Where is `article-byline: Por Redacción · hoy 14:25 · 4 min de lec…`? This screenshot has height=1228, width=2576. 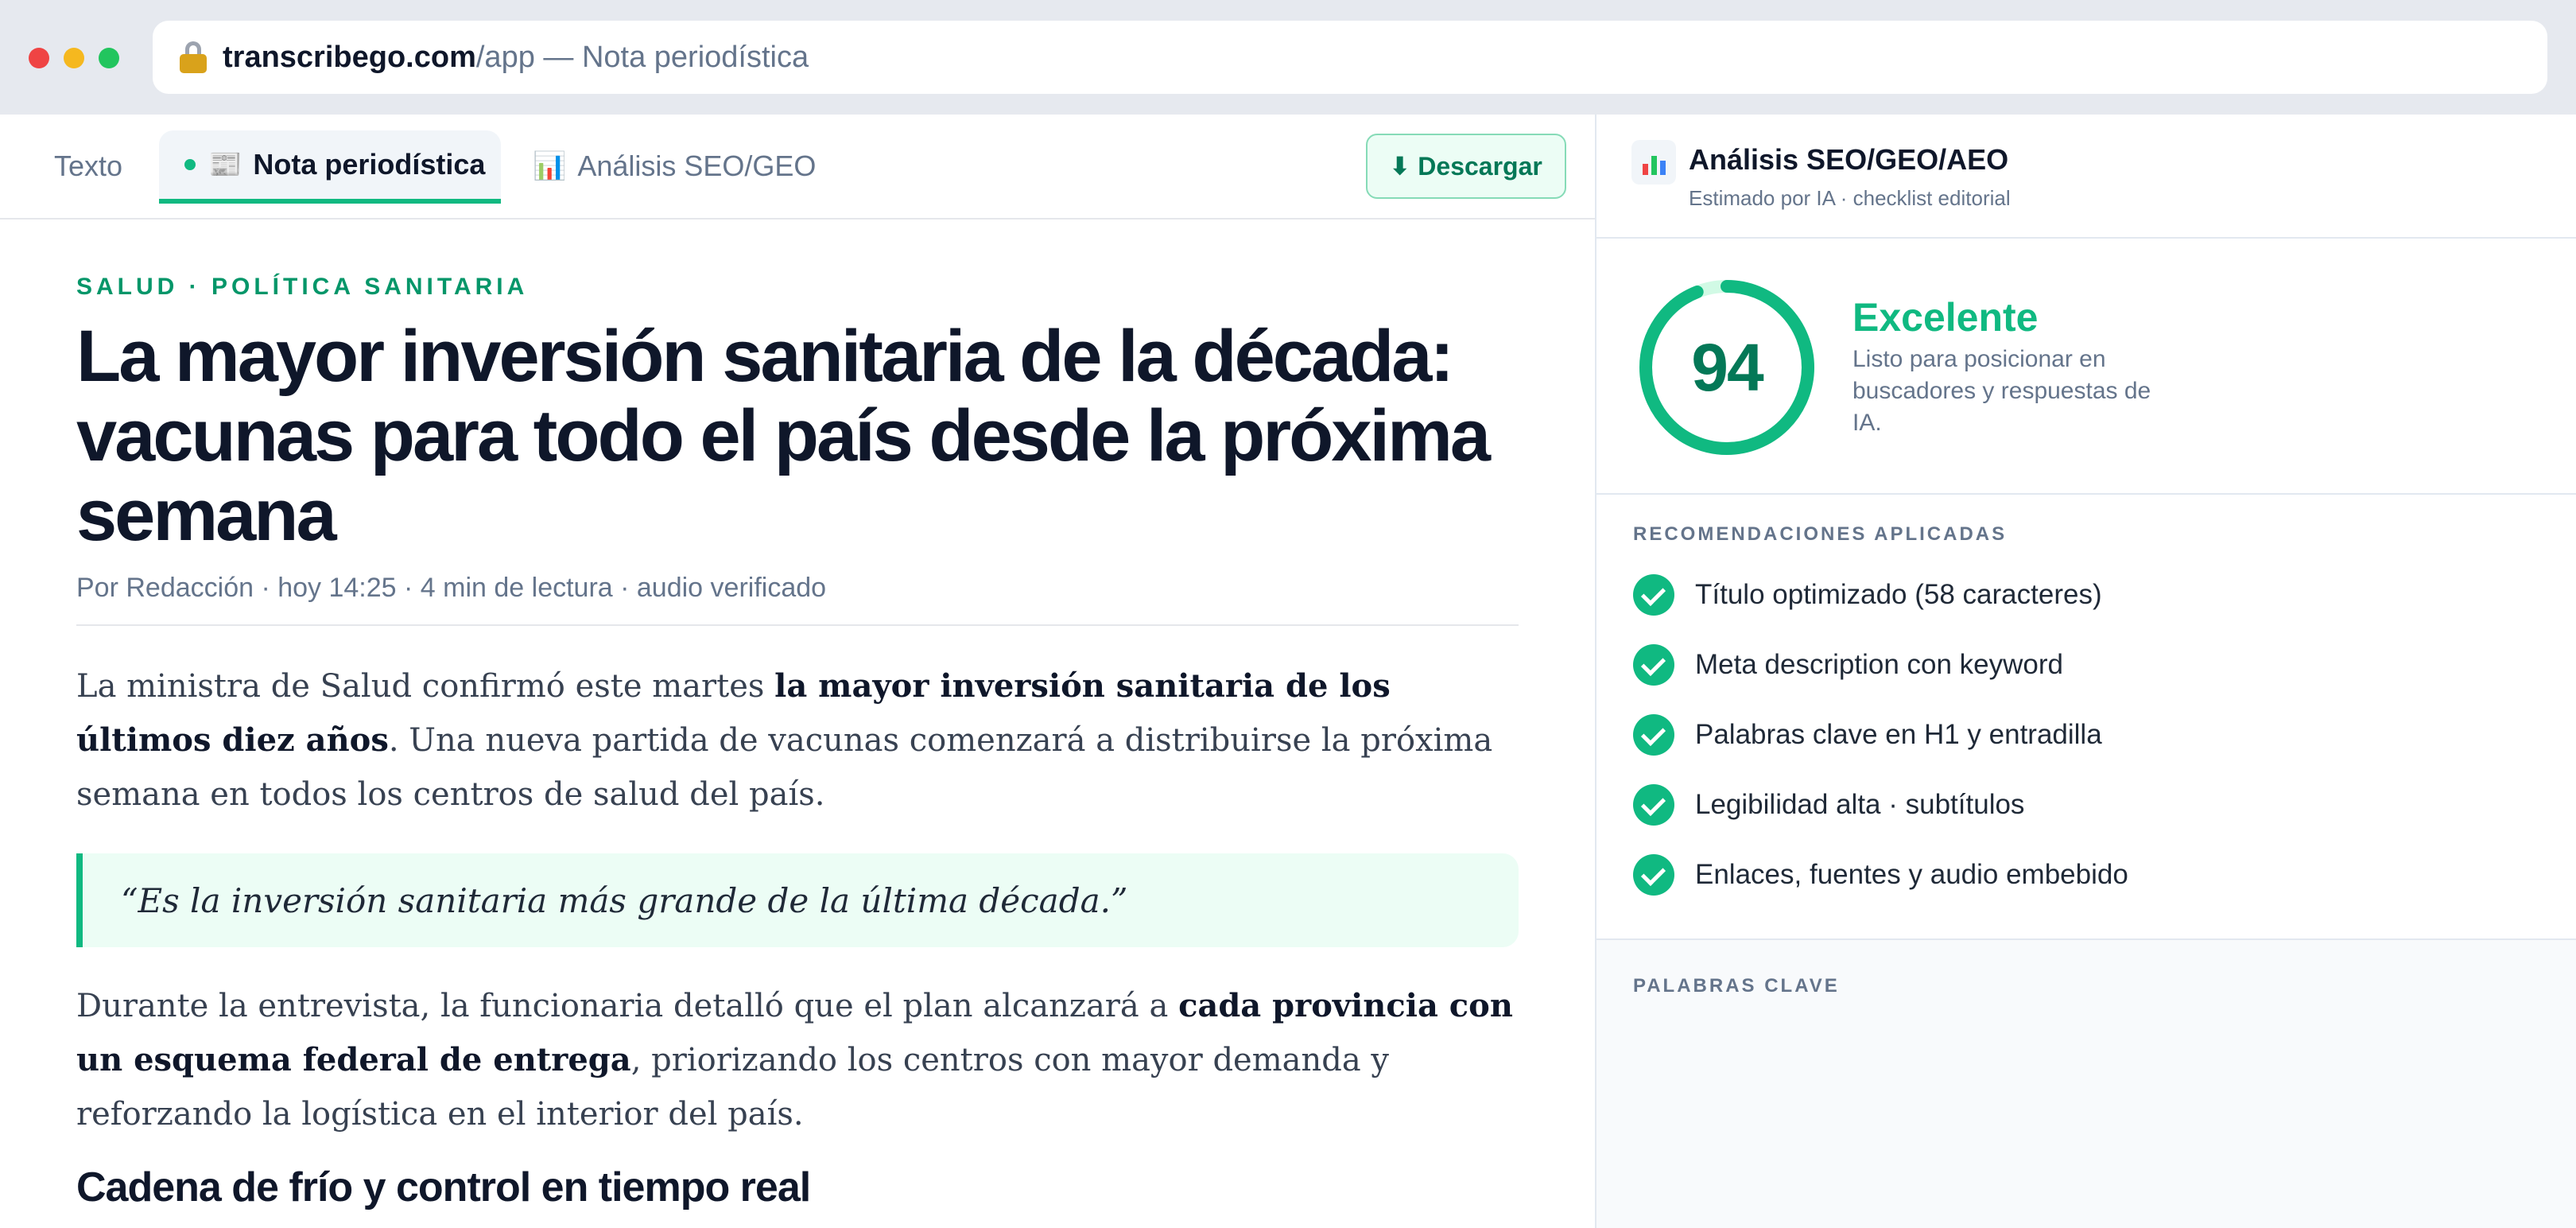 article-byline: Por Redacción · hoy 14:25 · 4 min de lec… is located at coordinates (798, 599).